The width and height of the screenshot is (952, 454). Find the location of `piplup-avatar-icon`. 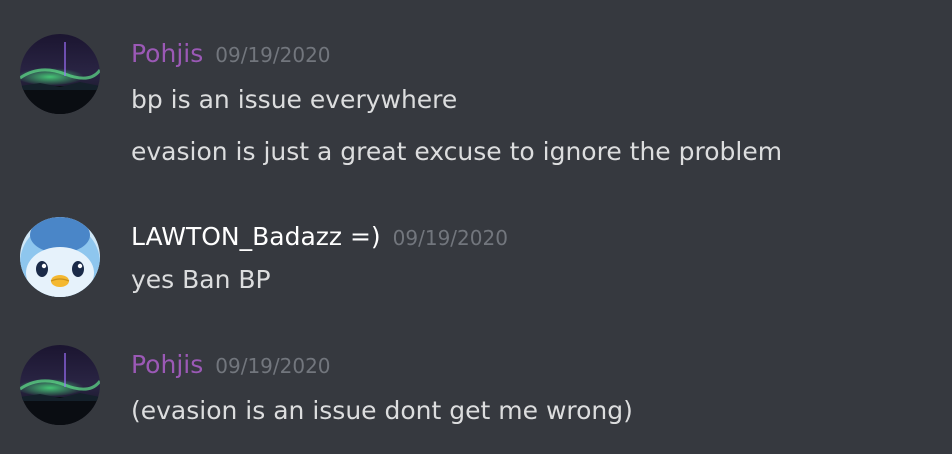

piplup-avatar-icon is located at coordinates (60, 257).